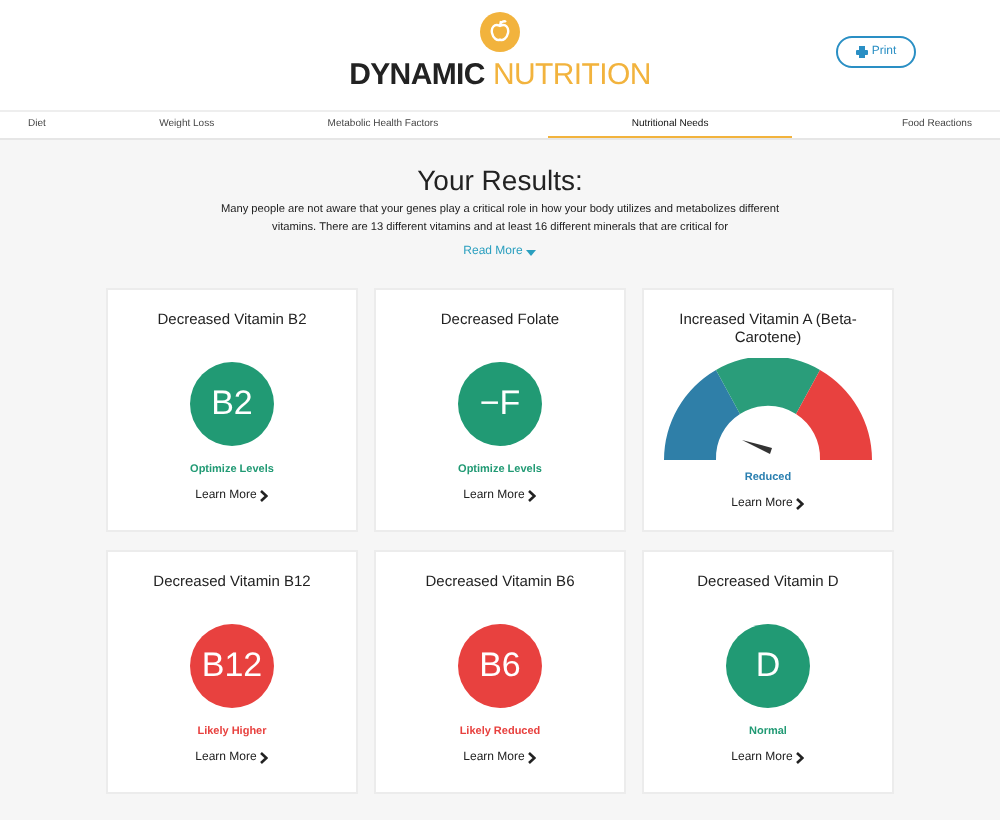 Image resolution: width=1000 pixels, height=820 pixels. I want to click on vitamin-badge: B2, so click(232, 404).